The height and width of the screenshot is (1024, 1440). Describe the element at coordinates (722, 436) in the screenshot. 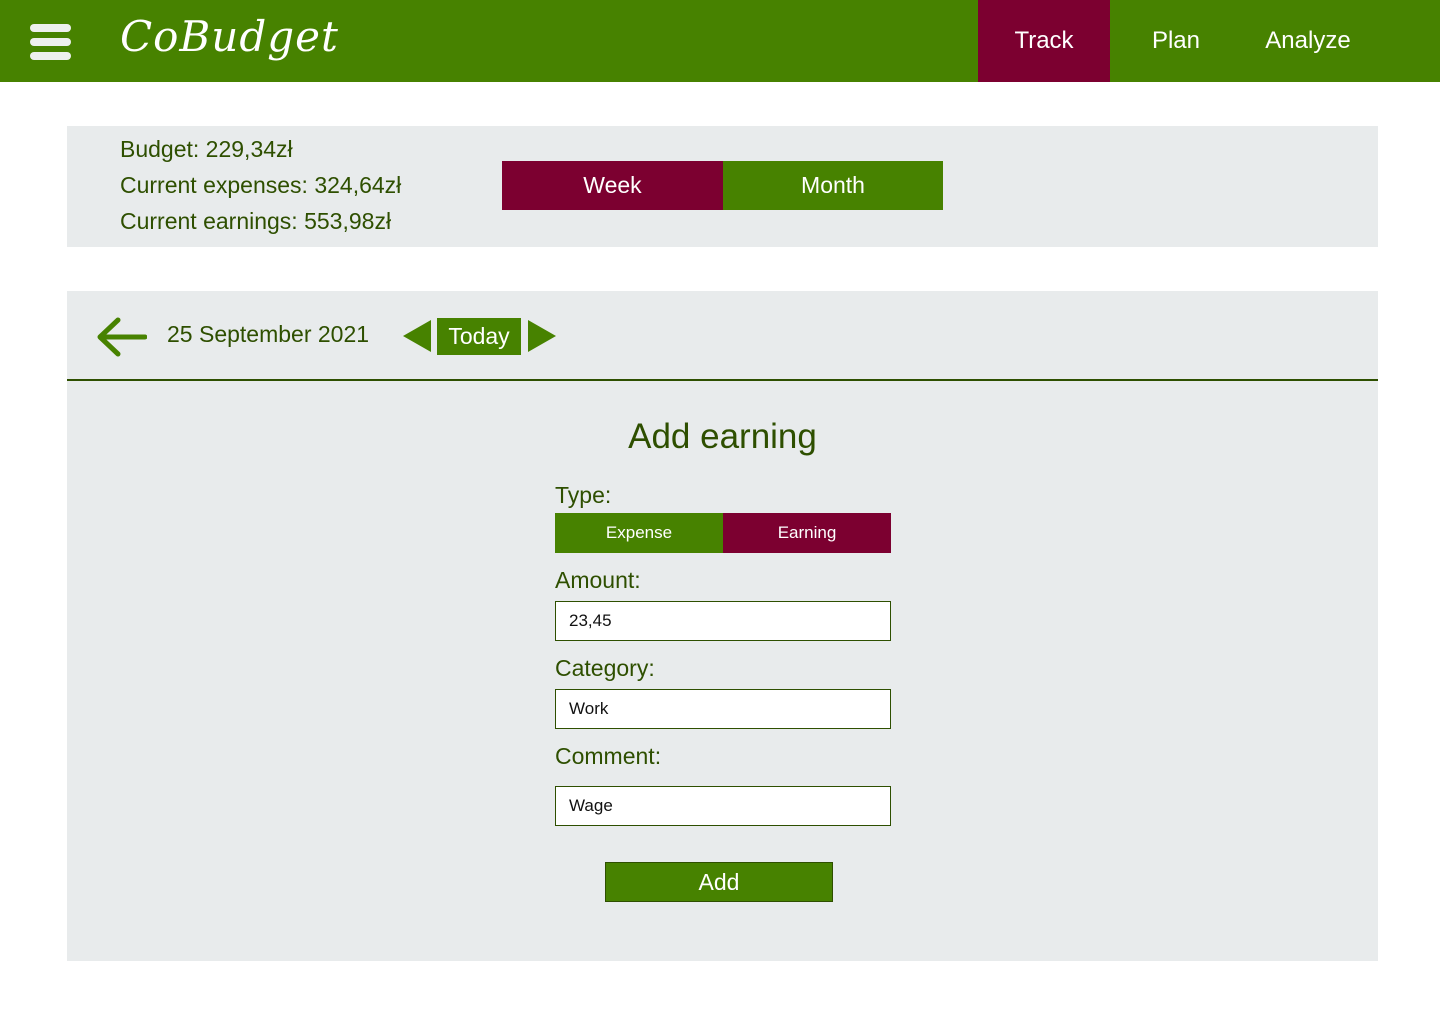

I see `form-title: Add earning` at that location.